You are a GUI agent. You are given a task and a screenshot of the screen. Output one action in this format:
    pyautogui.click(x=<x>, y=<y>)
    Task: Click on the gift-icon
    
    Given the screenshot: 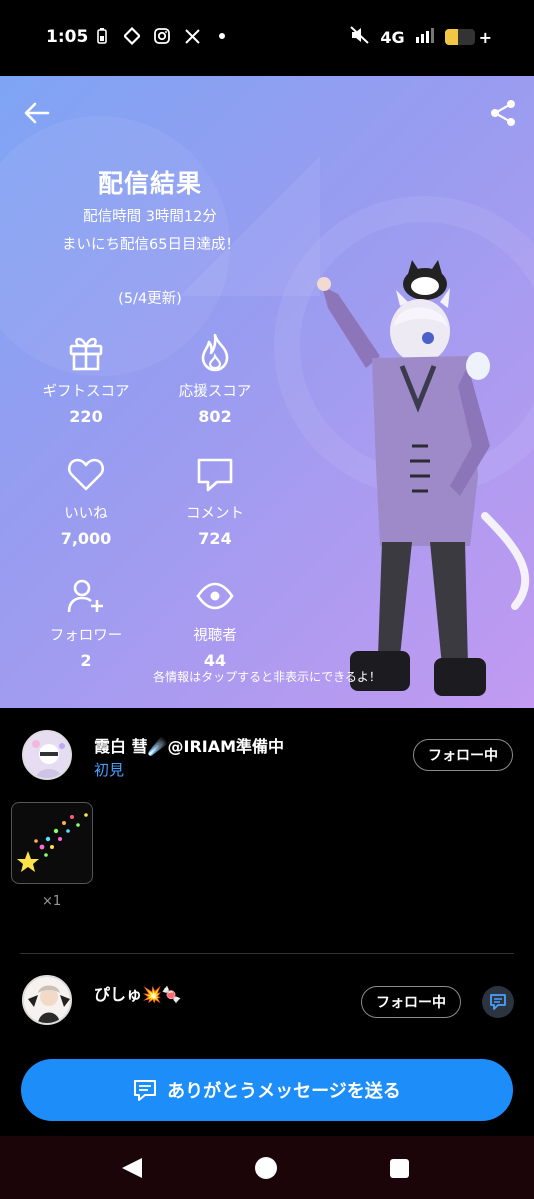 What is the action you would take?
    pyautogui.click(x=86, y=354)
    